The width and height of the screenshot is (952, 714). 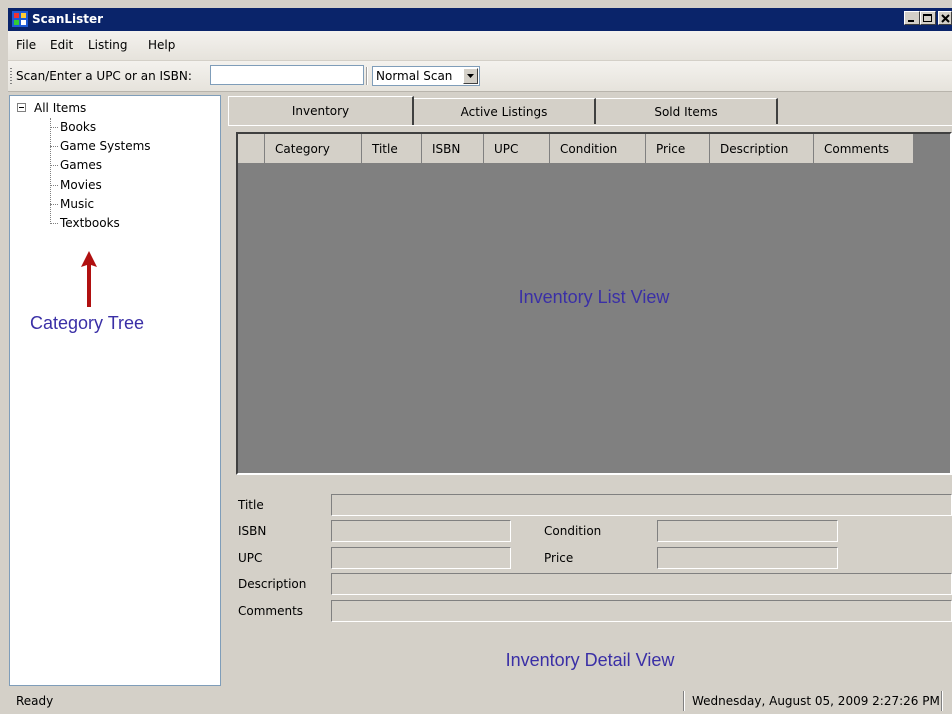 I want to click on column-header-isbn: ISBN, so click(x=453, y=149).